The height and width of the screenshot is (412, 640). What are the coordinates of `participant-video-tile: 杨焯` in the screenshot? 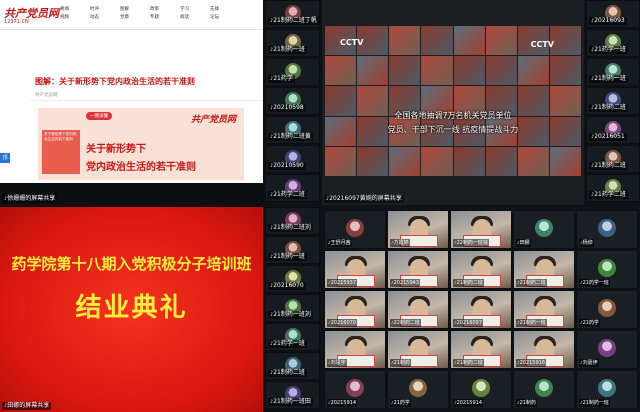 It's located at (607, 229).